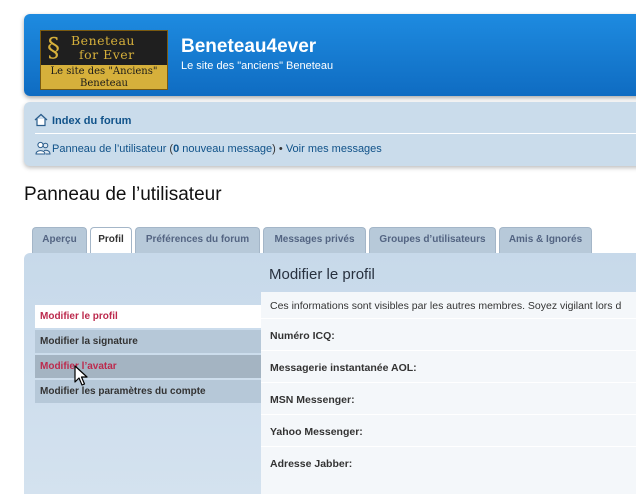  Describe the element at coordinates (343, 368) in the screenshot. I see `field-label-aol: Messagerie instantanée AOL:` at that location.